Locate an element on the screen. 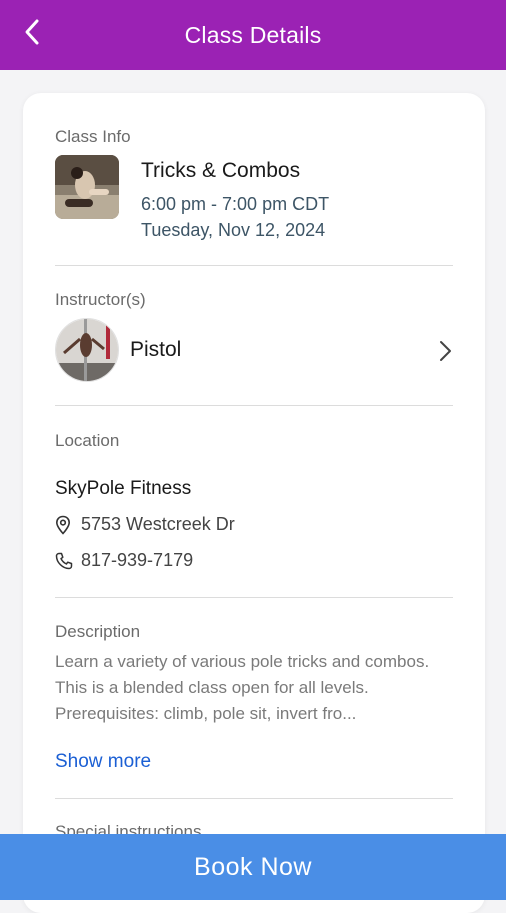 Image resolution: width=506 pixels, height=913 pixels. description-label: Description is located at coordinates (98, 631).